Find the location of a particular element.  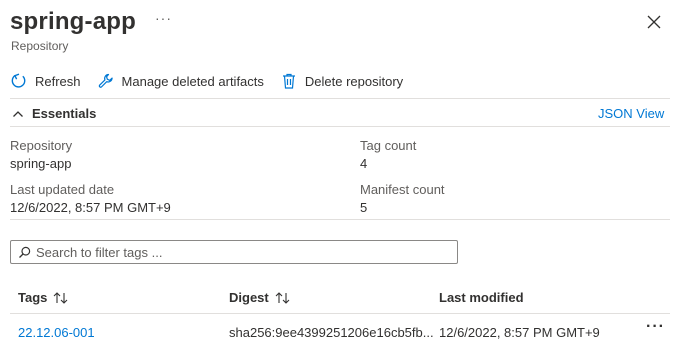

manage-deleted-artifacts-label: Manage deleted artifacts is located at coordinates (192, 81).